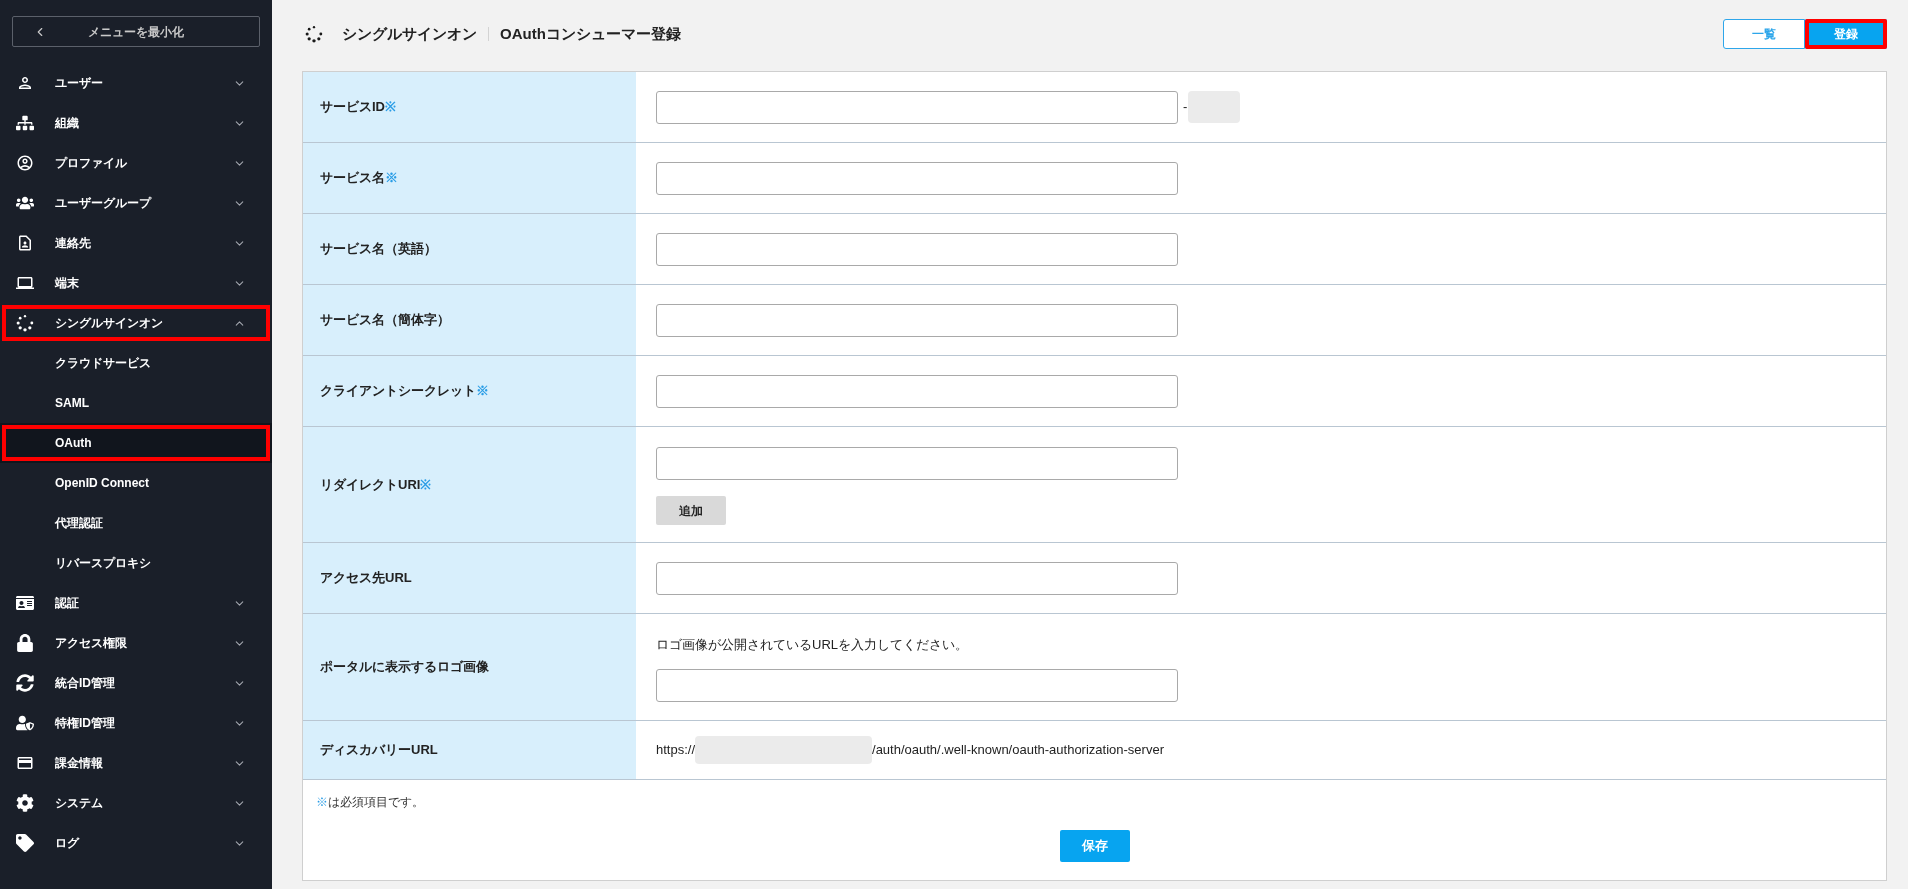  I want to click on sidebar-subitem: クラウドサービス, so click(136, 363).